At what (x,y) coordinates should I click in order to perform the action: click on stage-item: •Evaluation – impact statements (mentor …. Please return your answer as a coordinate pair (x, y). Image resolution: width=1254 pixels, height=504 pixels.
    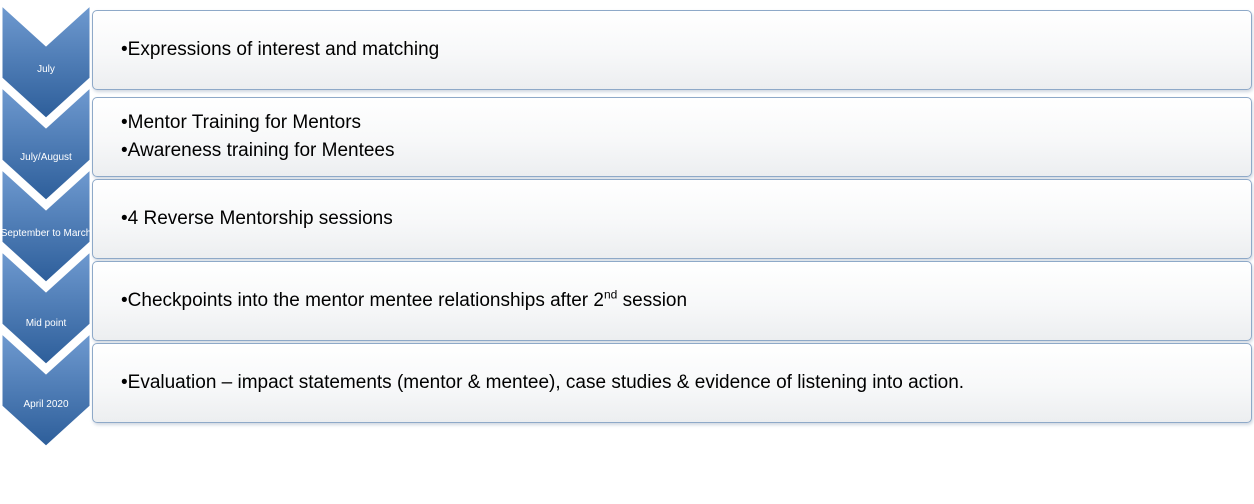
    Looking at the image, I should click on (680, 383).